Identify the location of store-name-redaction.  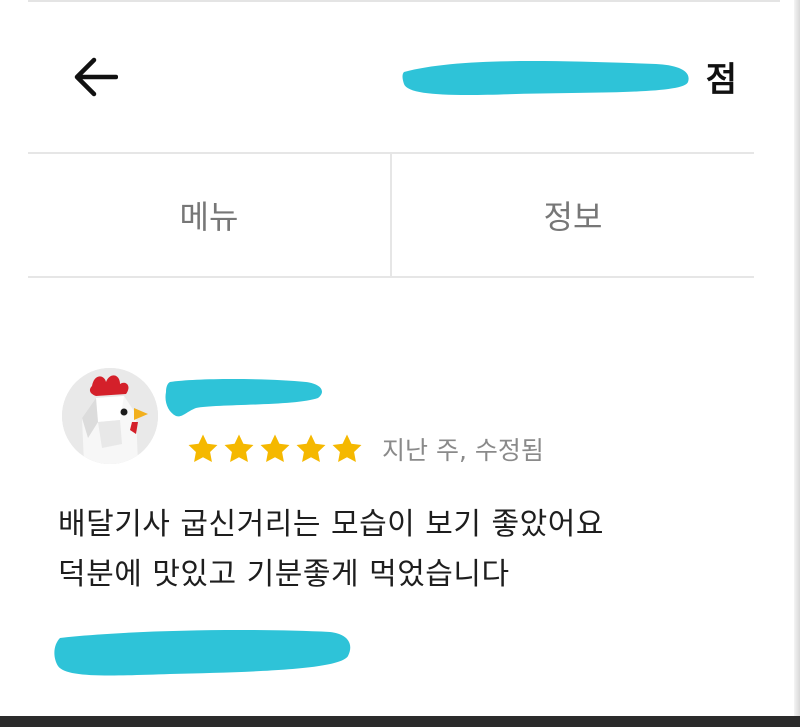
(546, 77).